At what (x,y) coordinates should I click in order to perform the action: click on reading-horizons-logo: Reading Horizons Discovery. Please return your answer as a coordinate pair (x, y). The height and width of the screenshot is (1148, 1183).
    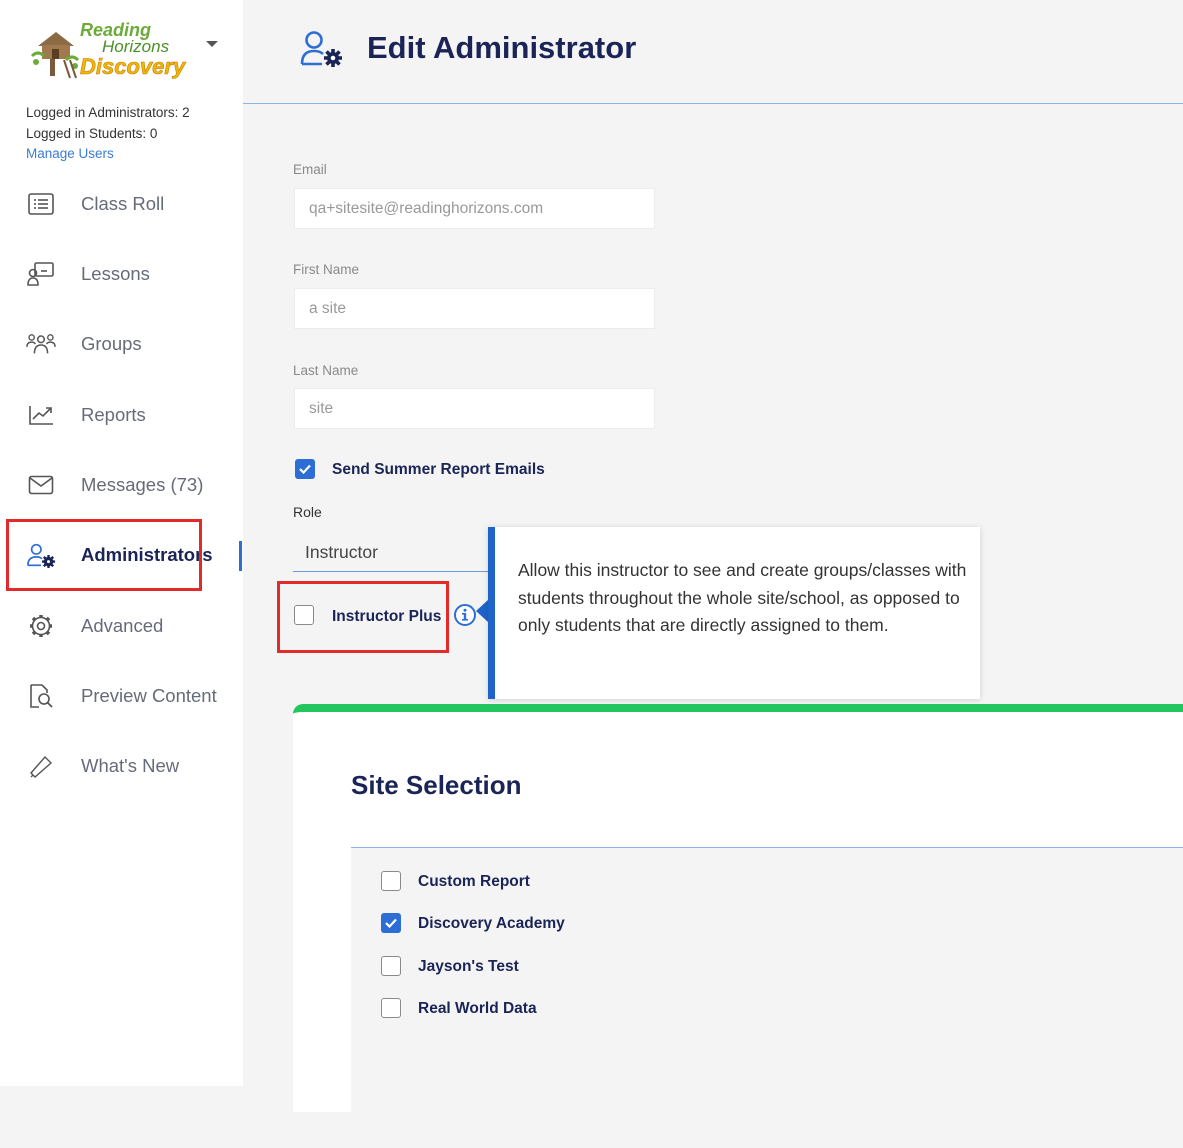
    Looking at the image, I should click on (108, 49).